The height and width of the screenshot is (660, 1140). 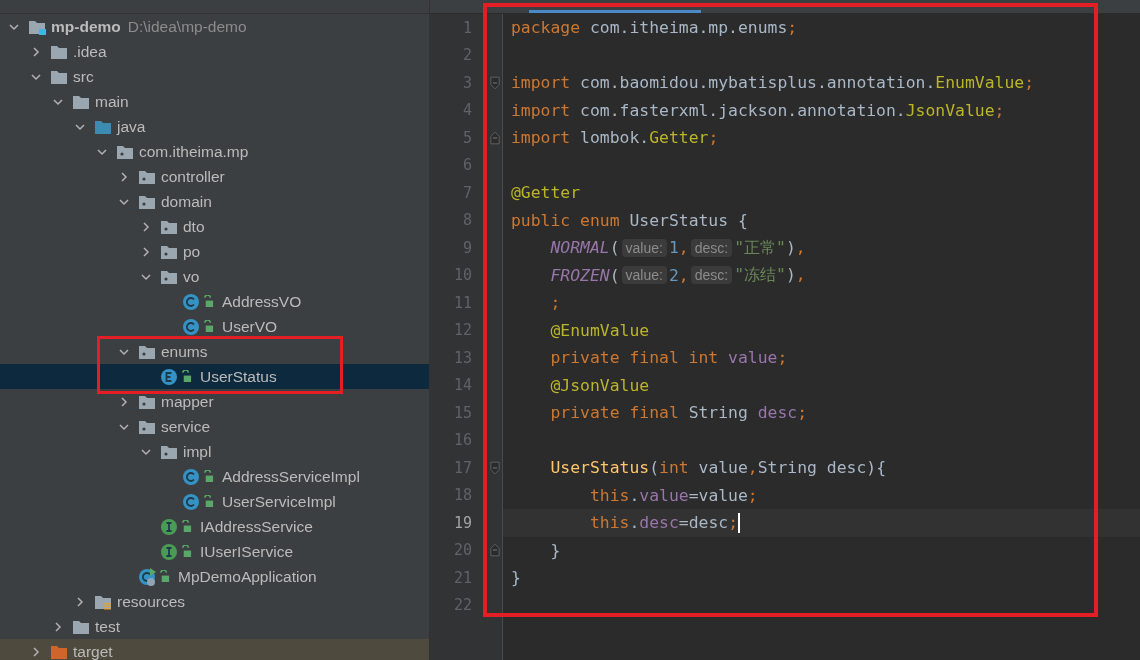 I want to click on code-text: UserStatus(int value,String desc){, so click(x=718, y=468).